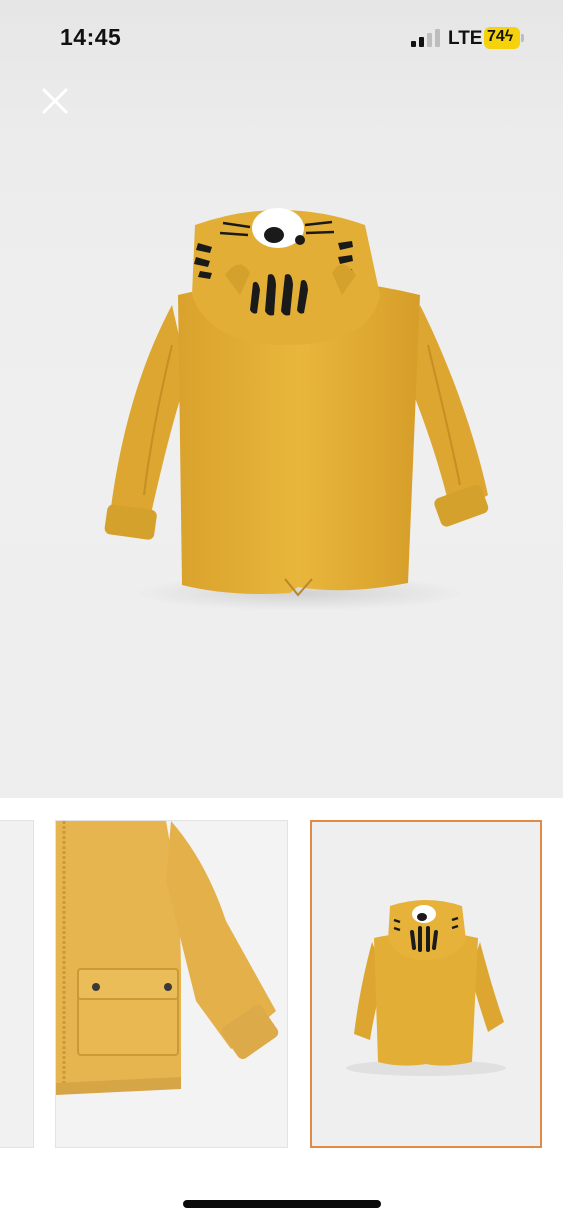 The width and height of the screenshot is (563, 1219). Describe the element at coordinates (509, 36) in the screenshot. I see `charging-bolt-icon: ϟ` at that location.